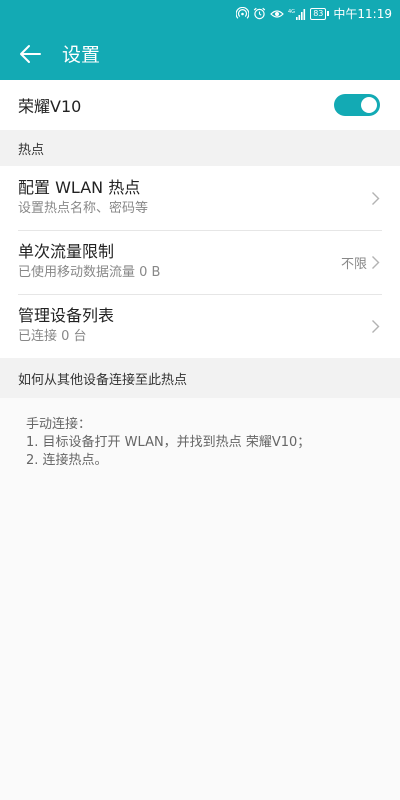  What do you see at coordinates (200, 53) in the screenshot?
I see `action-bar: 设置` at bounding box center [200, 53].